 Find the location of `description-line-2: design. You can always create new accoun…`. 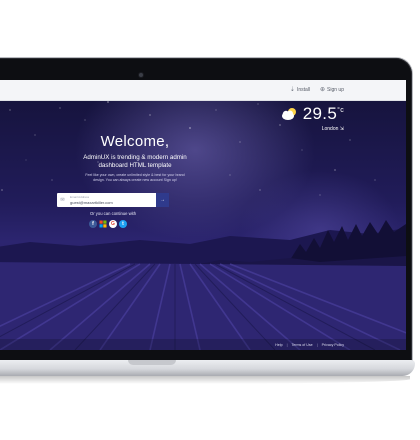

description-line-2: design. You can always create new accoun… is located at coordinates (135, 180).